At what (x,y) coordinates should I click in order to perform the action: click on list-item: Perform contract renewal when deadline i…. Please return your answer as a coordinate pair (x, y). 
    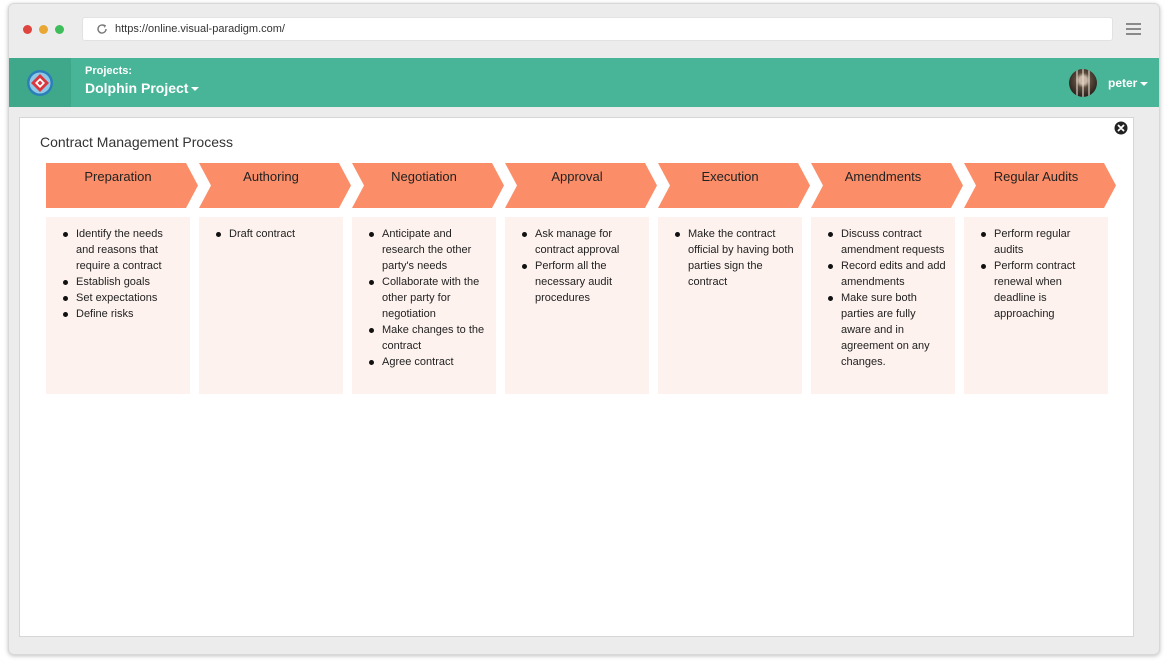
    Looking at the image, I should click on (1040, 290).